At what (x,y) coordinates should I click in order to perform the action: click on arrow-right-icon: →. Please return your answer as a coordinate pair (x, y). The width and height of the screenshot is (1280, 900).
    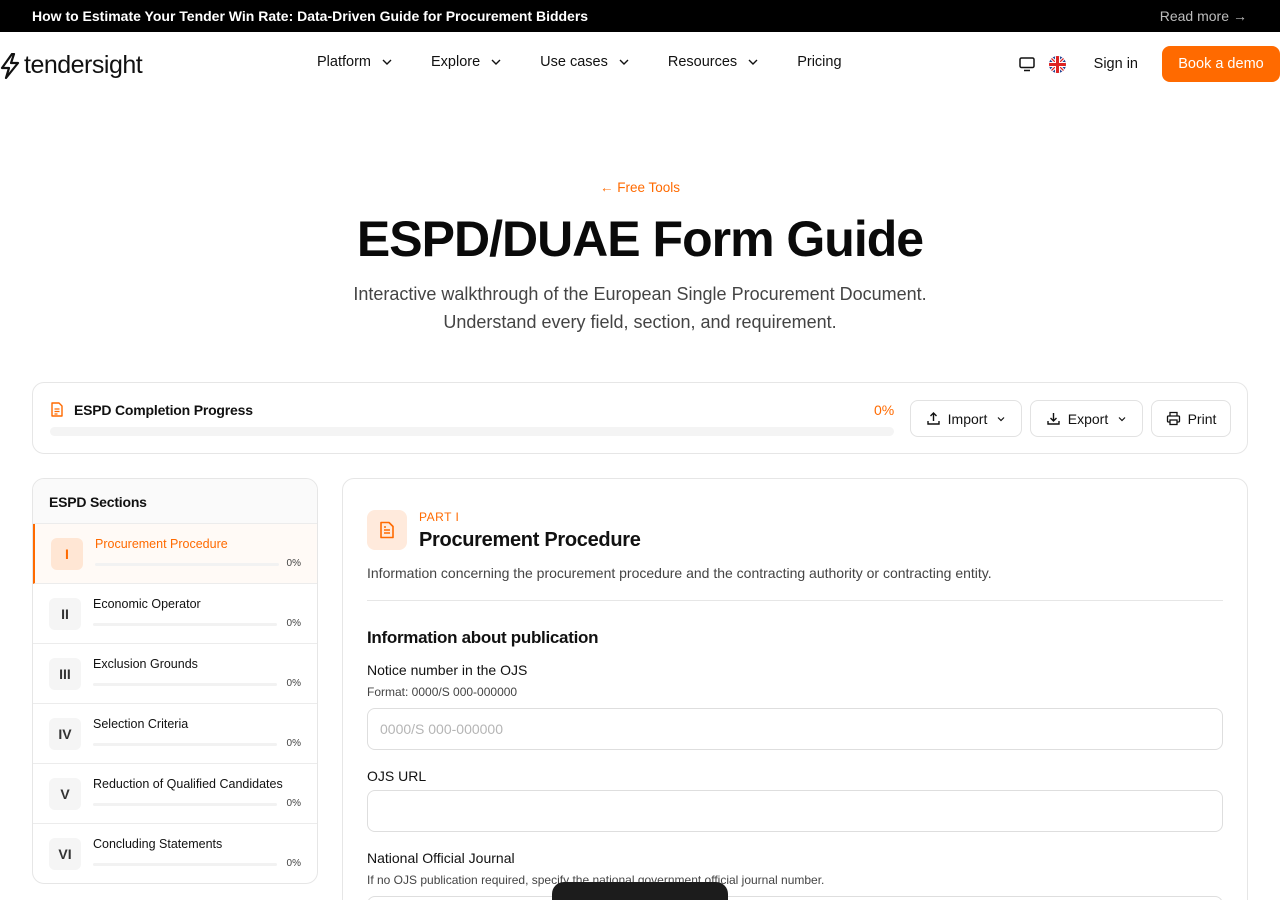
    Looking at the image, I should click on (1240, 16).